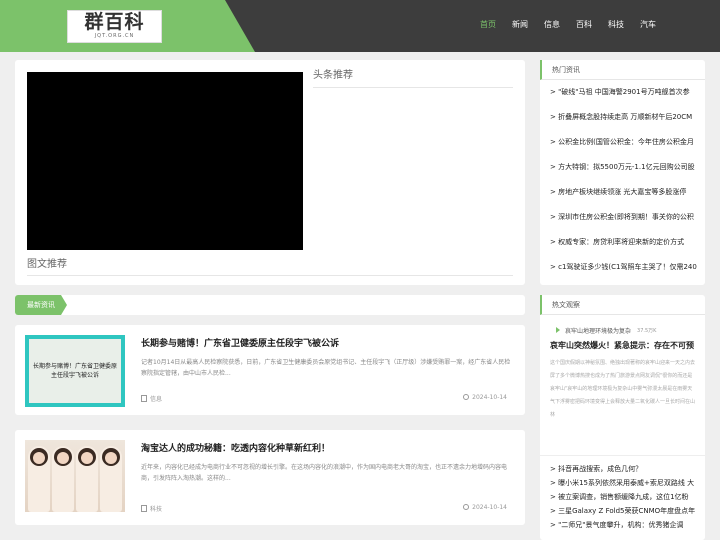  I want to click on video-view-count: 37.5万K, so click(647, 330).